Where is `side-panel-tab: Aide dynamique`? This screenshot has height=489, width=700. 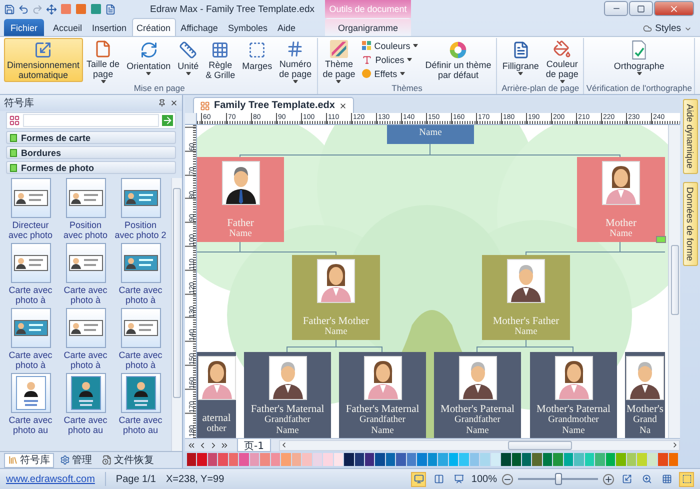
side-panel-tab: Aide dynamique is located at coordinates (690, 136).